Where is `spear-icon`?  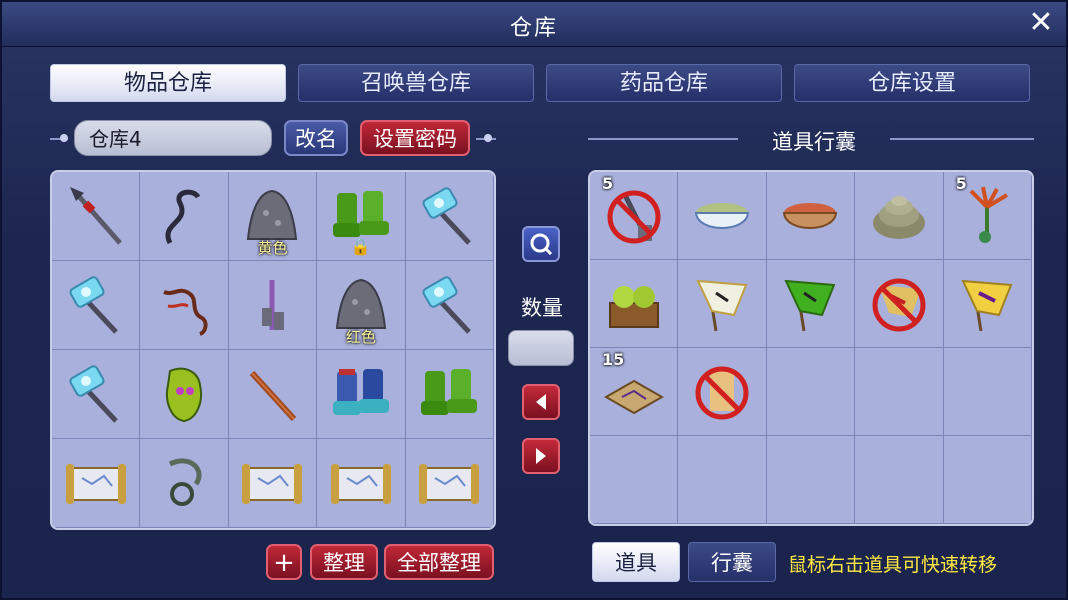 spear-icon is located at coordinates (95, 216).